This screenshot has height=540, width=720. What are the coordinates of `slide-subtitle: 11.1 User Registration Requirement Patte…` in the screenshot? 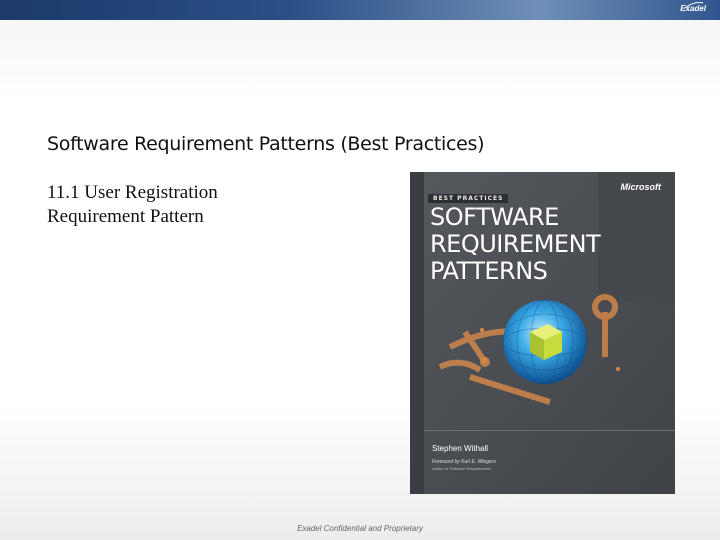 It's located at (207, 205).